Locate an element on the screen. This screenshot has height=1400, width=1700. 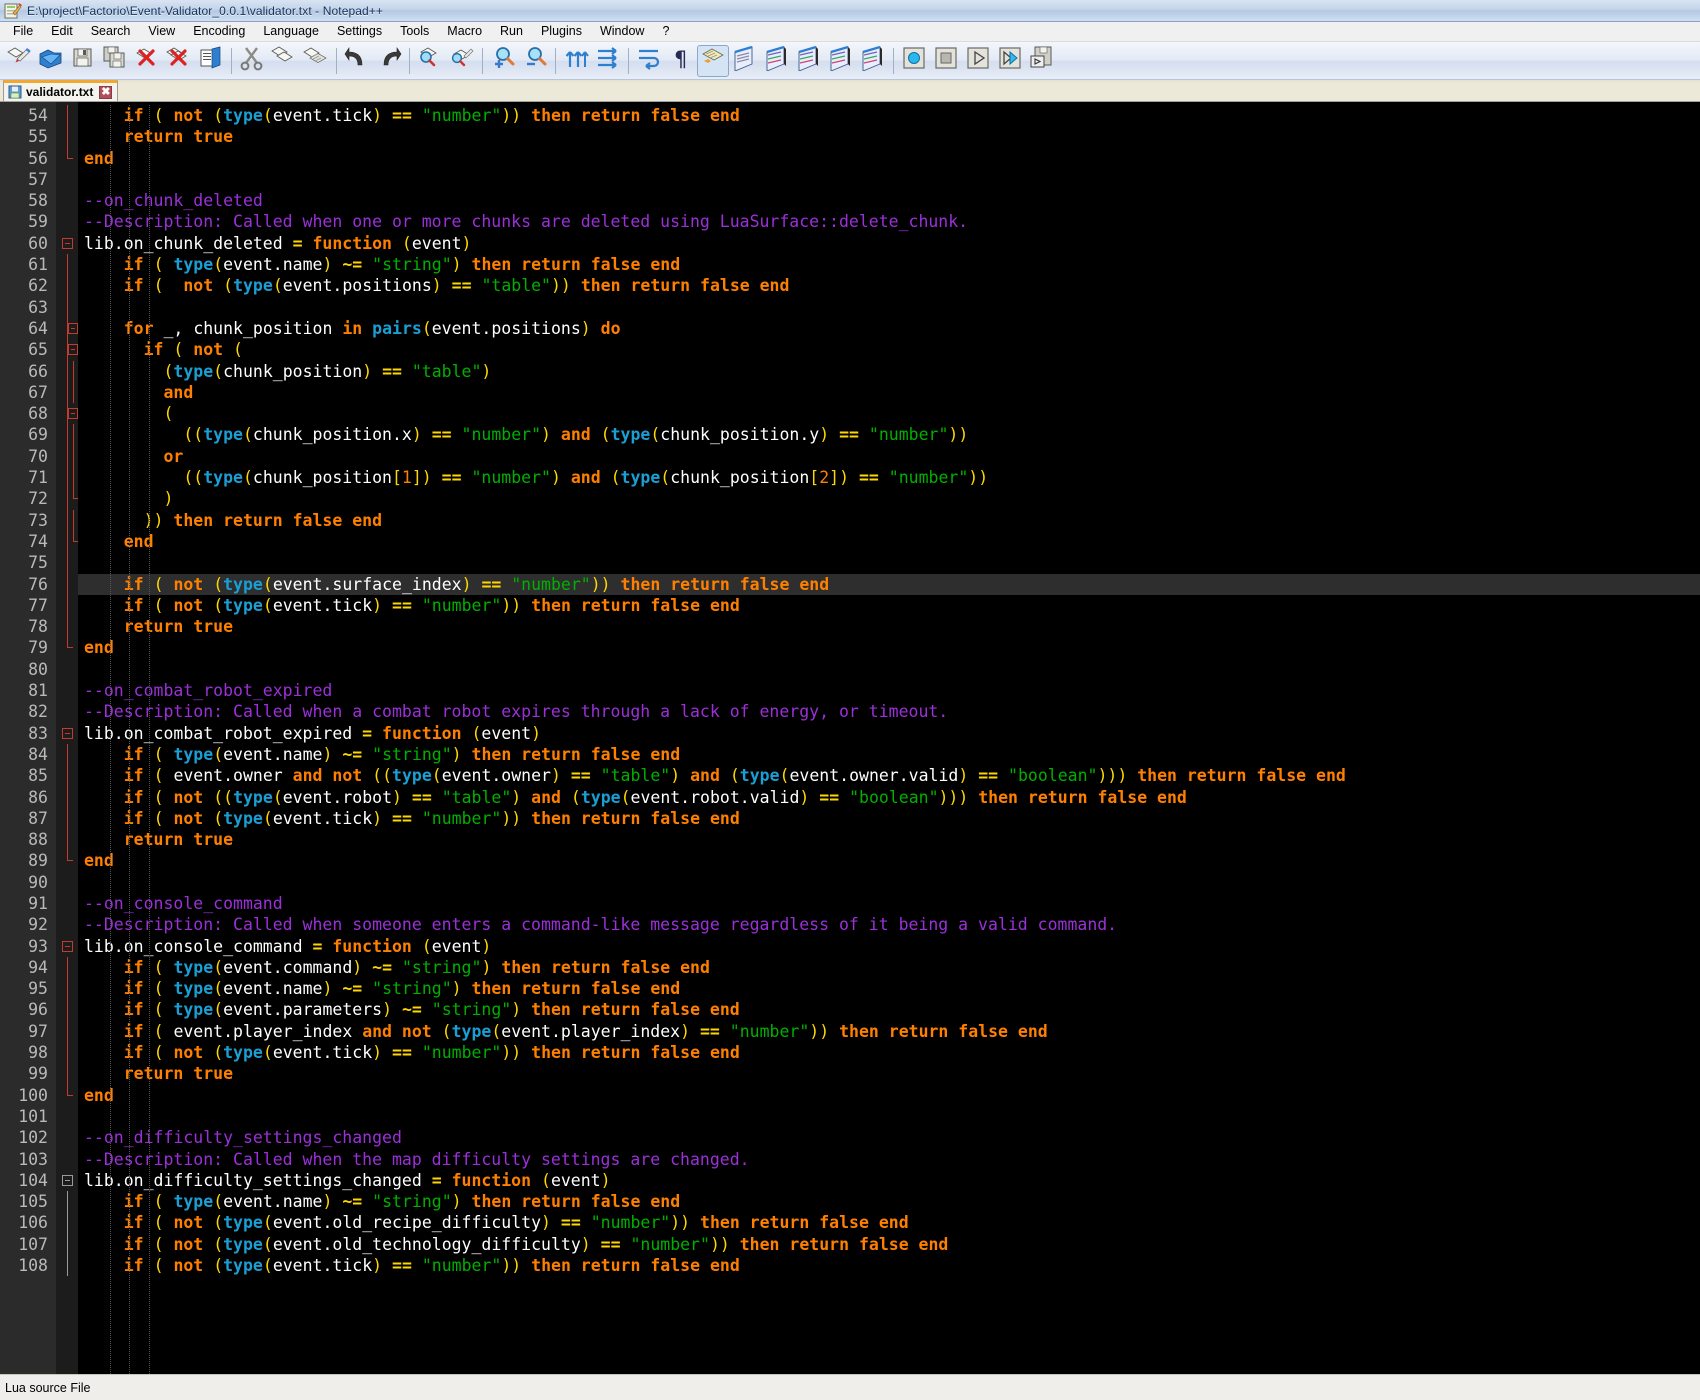
menu-item-window: Window is located at coordinates (622, 31).